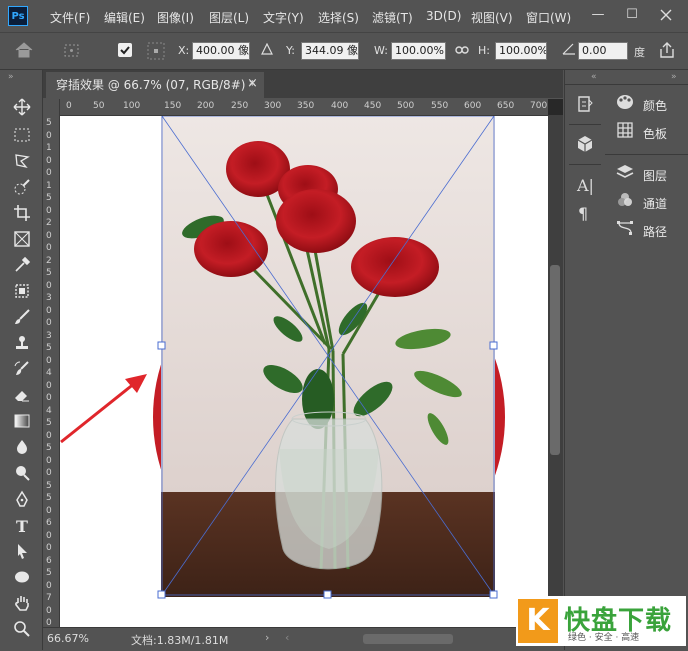 The width and height of the screenshot is (688, 651). Describe the element at coordinates (506, 106) in the screenshot. I see `ruler-h-label: 650` at that location.